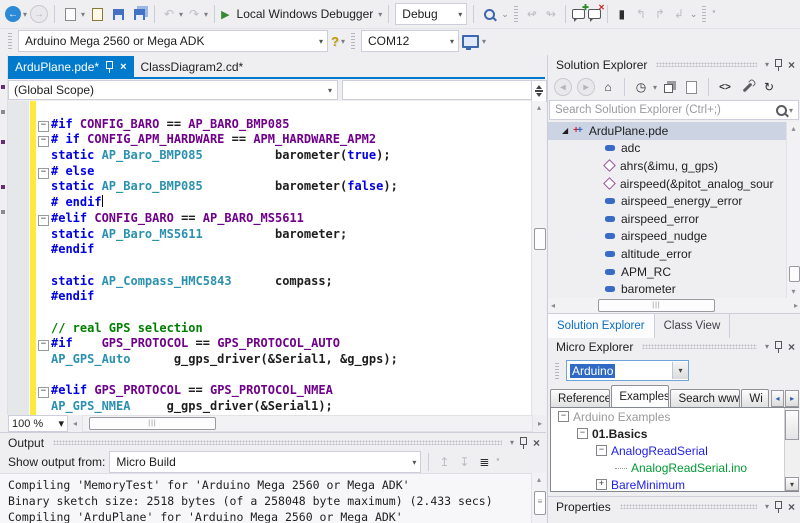 The height and width of the screenshot is (523, 800). Describe the element at coordinates (307, 423) in the screenshot. I see `editor-horizontal-scrollbar: |||` at that location.